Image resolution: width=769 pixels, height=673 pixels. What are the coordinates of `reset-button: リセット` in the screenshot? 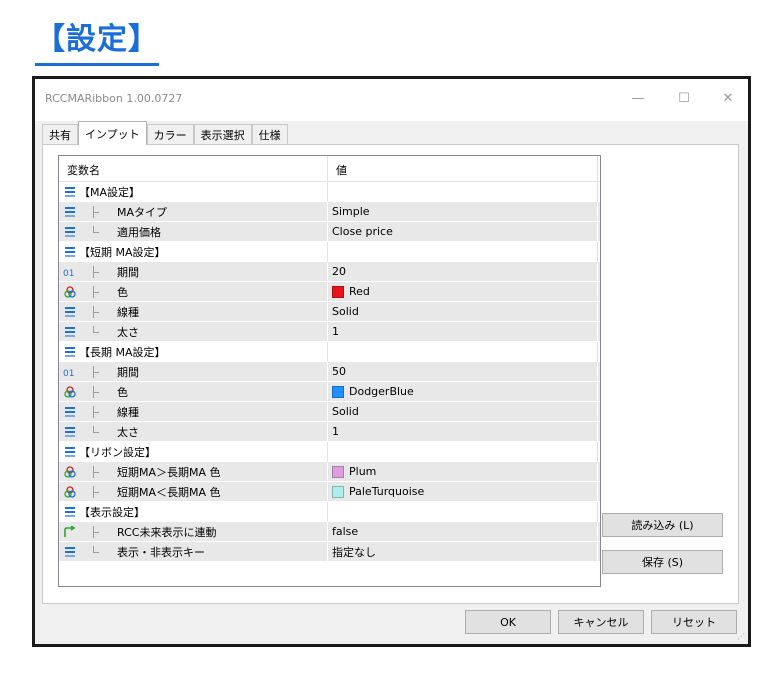 It's located at (694, 622).